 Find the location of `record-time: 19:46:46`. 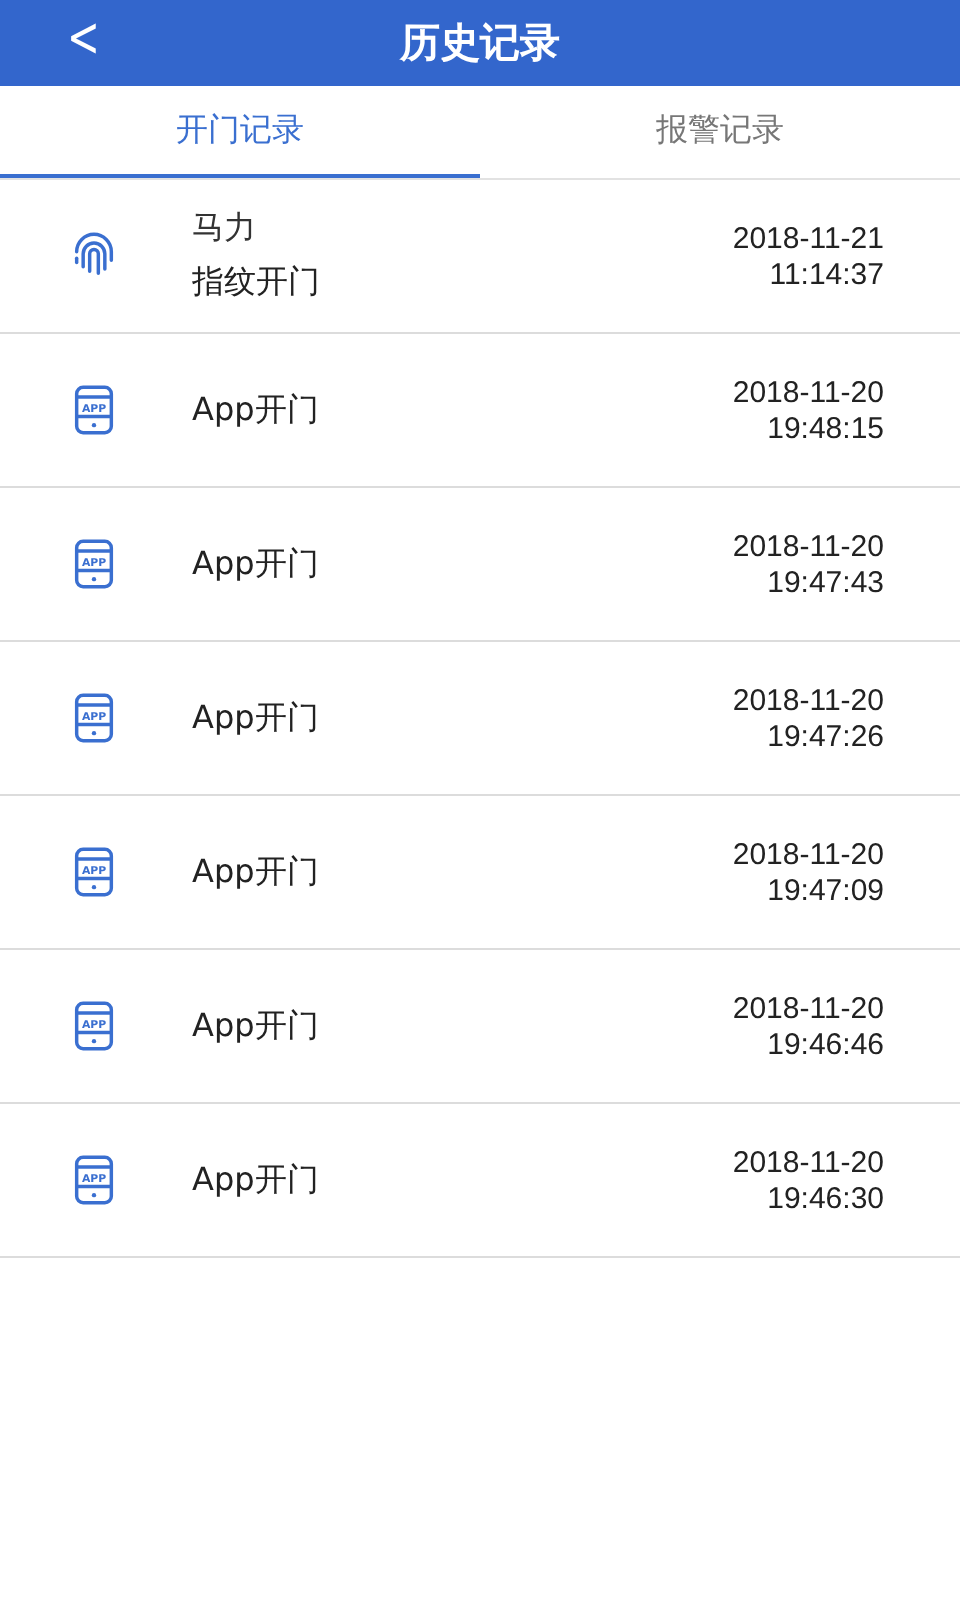

record-time: 19:46:46 is located at coordinates (825, 1044).